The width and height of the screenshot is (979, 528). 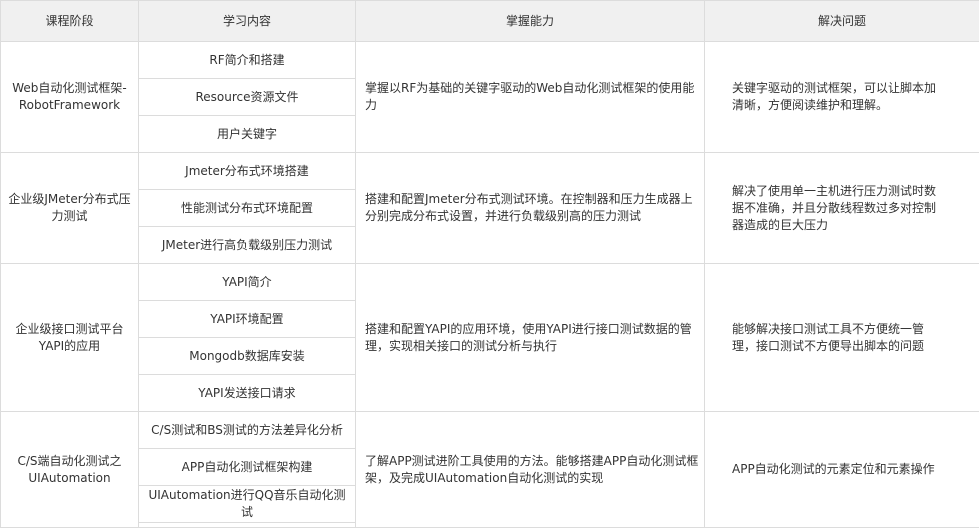 What do you see at coordinates (530, 21) in the screenshot?
I see `header-ability: 掌握能力` at bounding box center [530, 21].